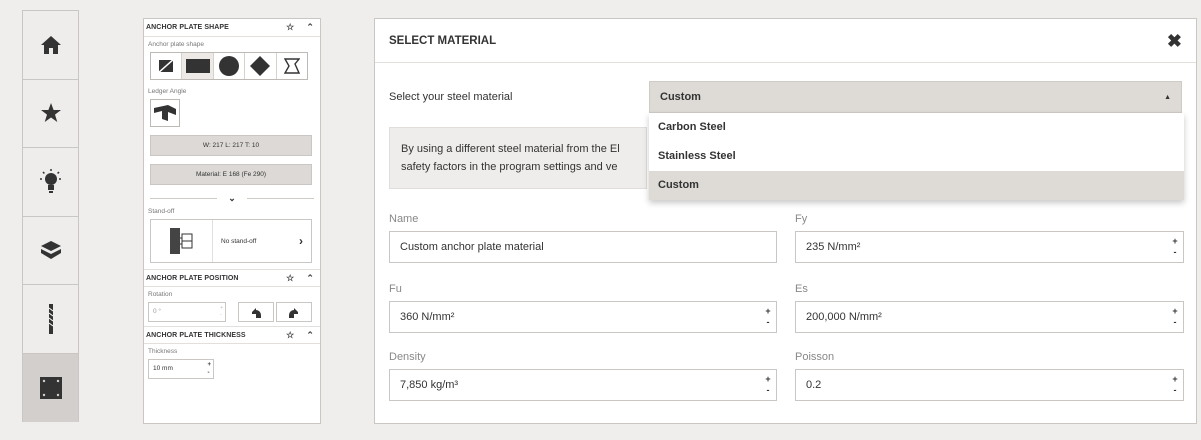 Image resolution: width=1201 pixels, height=440 pixels. What do you see at coordinates (157, 311) in the screenshot?
I see `rotation-value: 0 °` at bounding box center [157, 311].